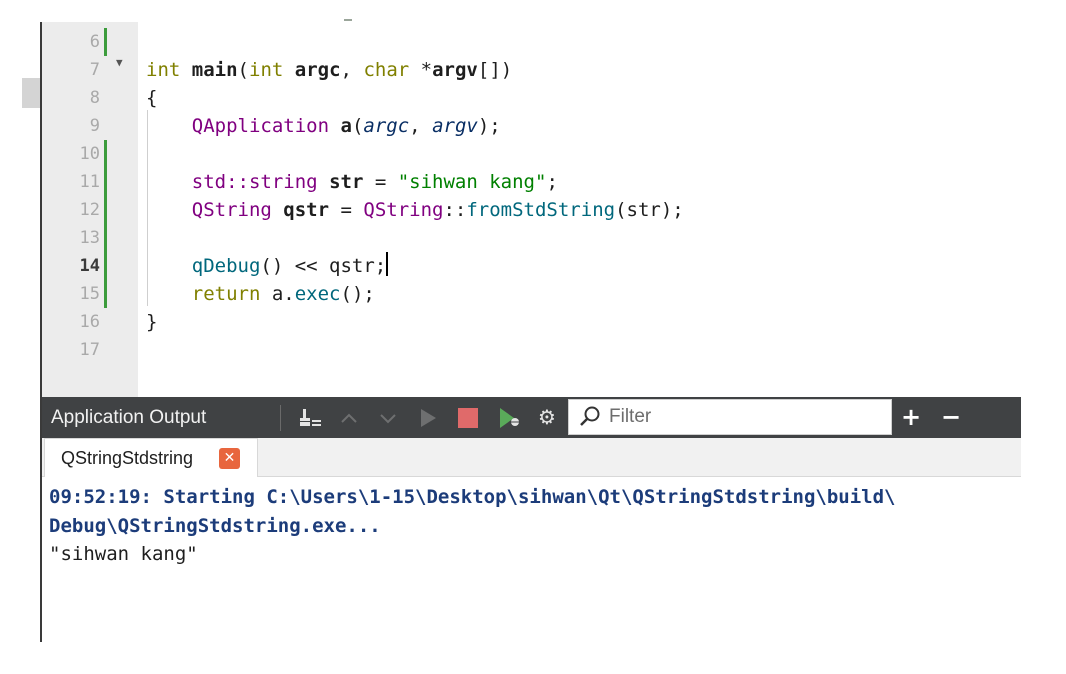  Describe the element at coordinates (277, 294) in the screenshot. I see `code-text: a.` at that location.